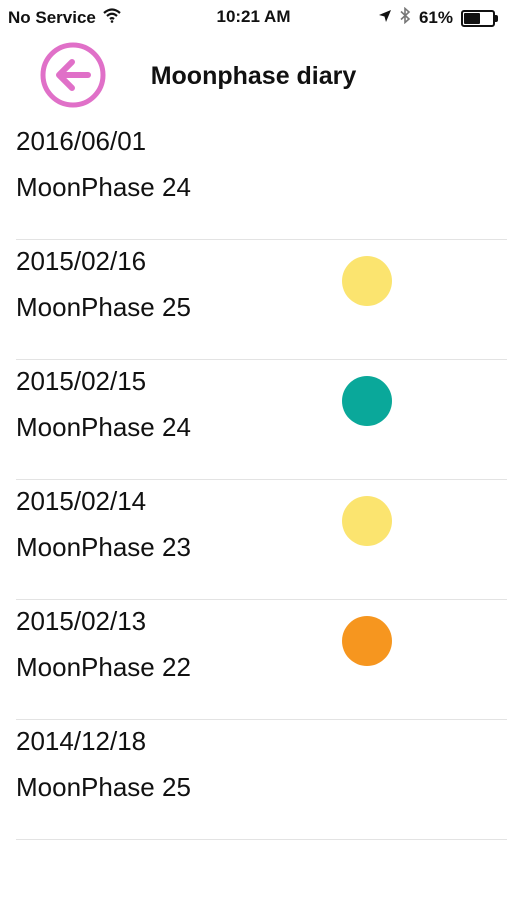 This screenshot has width=507, height=900. I want to click on entry-date: 2015/02/15, so click(81, 381).